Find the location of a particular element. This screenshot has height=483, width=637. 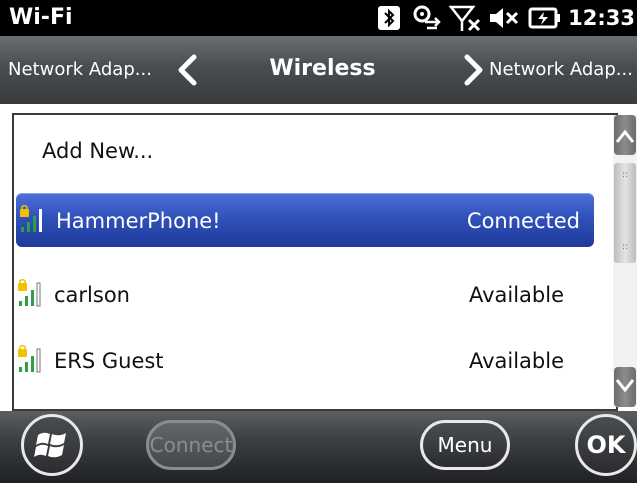

network-row-ers-guest: ERS Guest Available is located at coordinates (305, 360).